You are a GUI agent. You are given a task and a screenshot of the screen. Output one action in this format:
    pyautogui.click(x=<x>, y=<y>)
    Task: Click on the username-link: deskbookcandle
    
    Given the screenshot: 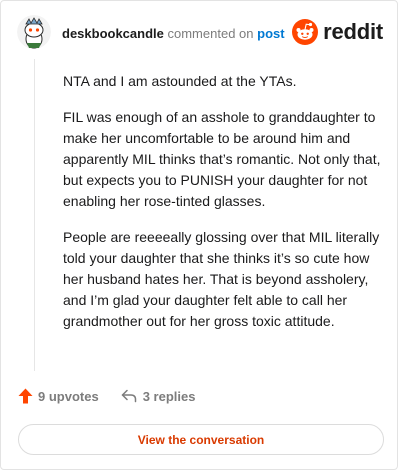 What is the action you would take?
    pyautogui.click(x=113, y=33)
    